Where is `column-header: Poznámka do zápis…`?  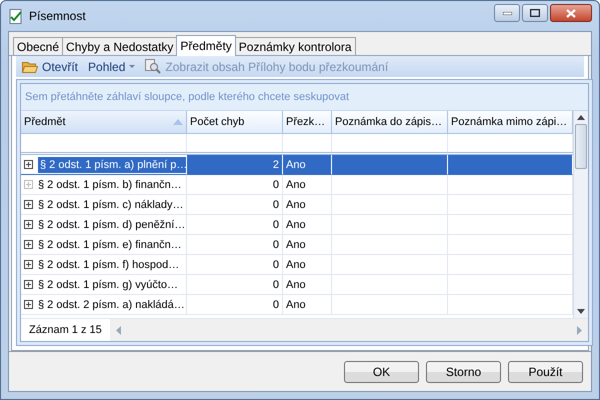 column-header: Poznámka do zápis… is located at coordinates (390, 122).